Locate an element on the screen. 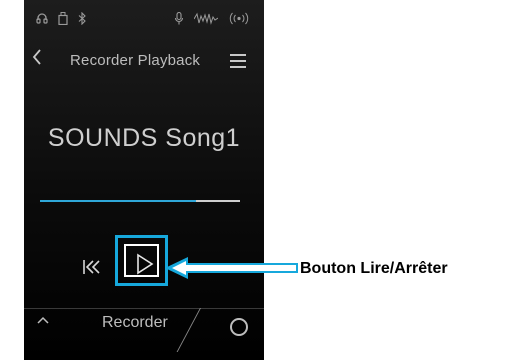 This screenshot has height=360, width=508. callout-arrow is located at coordinates (231, 268).